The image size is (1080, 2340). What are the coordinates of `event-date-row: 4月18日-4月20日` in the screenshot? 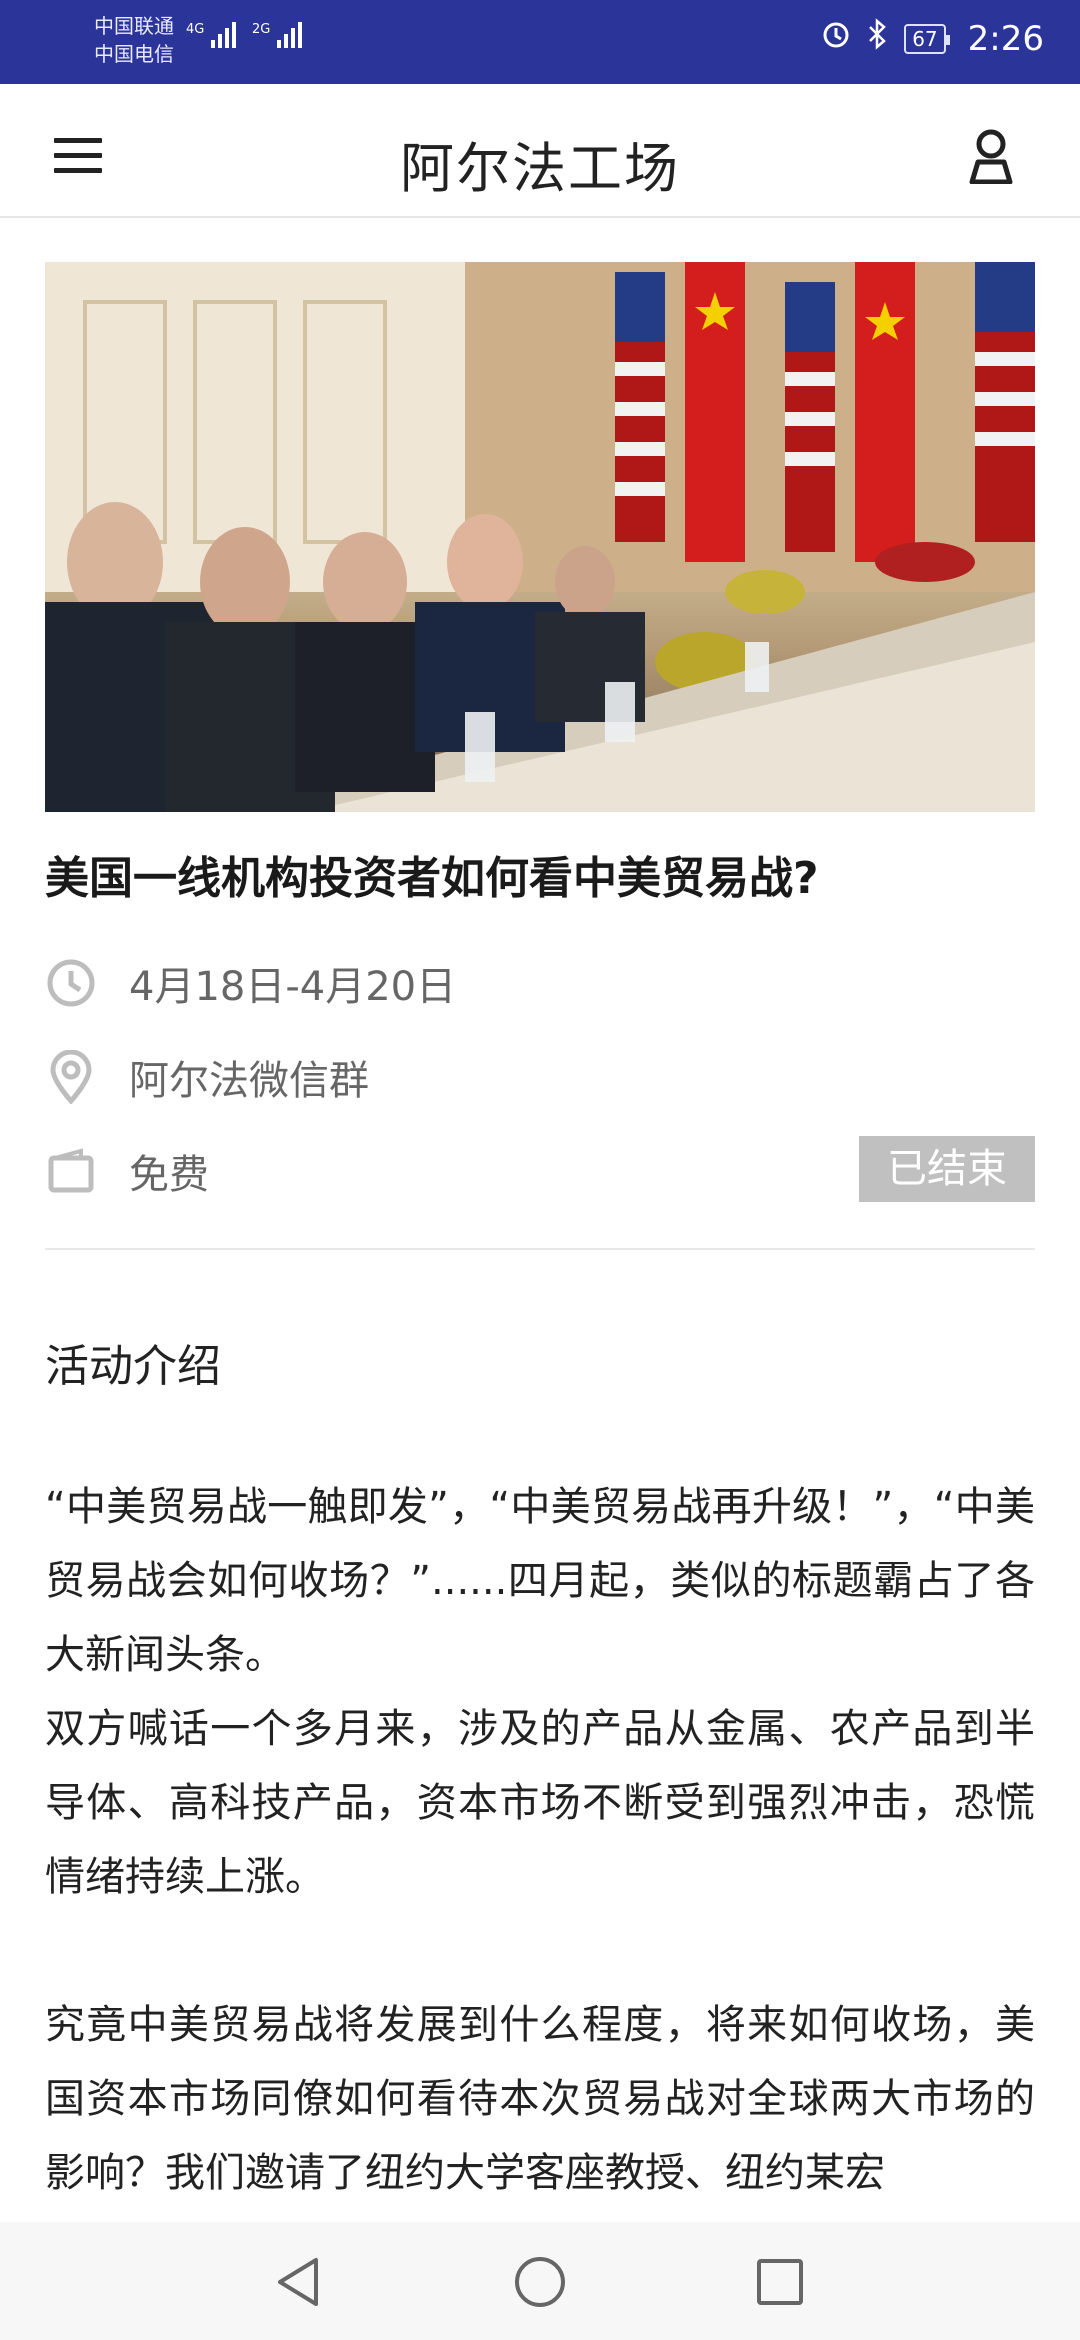 It's located at (540, 983).